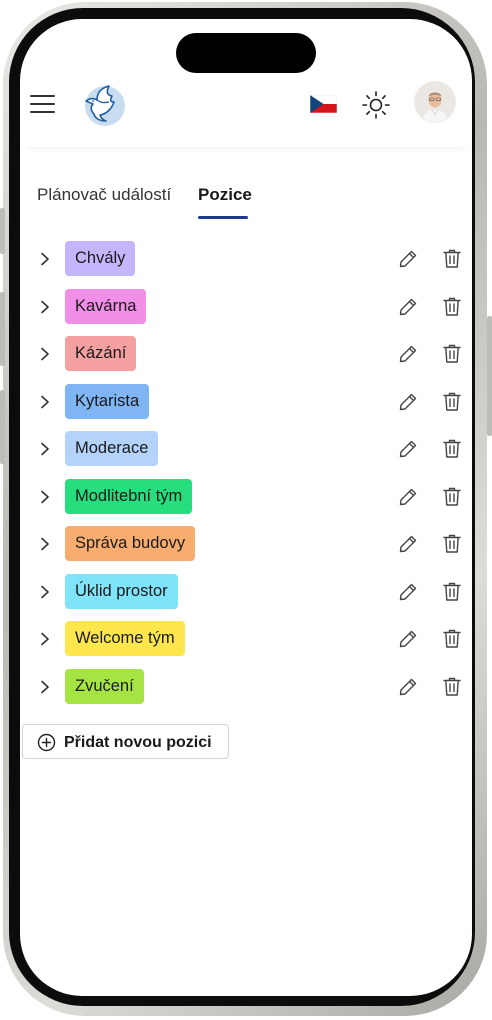 This screenshot has height=1020, width=492. Describe the element at coordinates (106, 306) in the screenshot. I see `position-badge: Kavárna` at that location.